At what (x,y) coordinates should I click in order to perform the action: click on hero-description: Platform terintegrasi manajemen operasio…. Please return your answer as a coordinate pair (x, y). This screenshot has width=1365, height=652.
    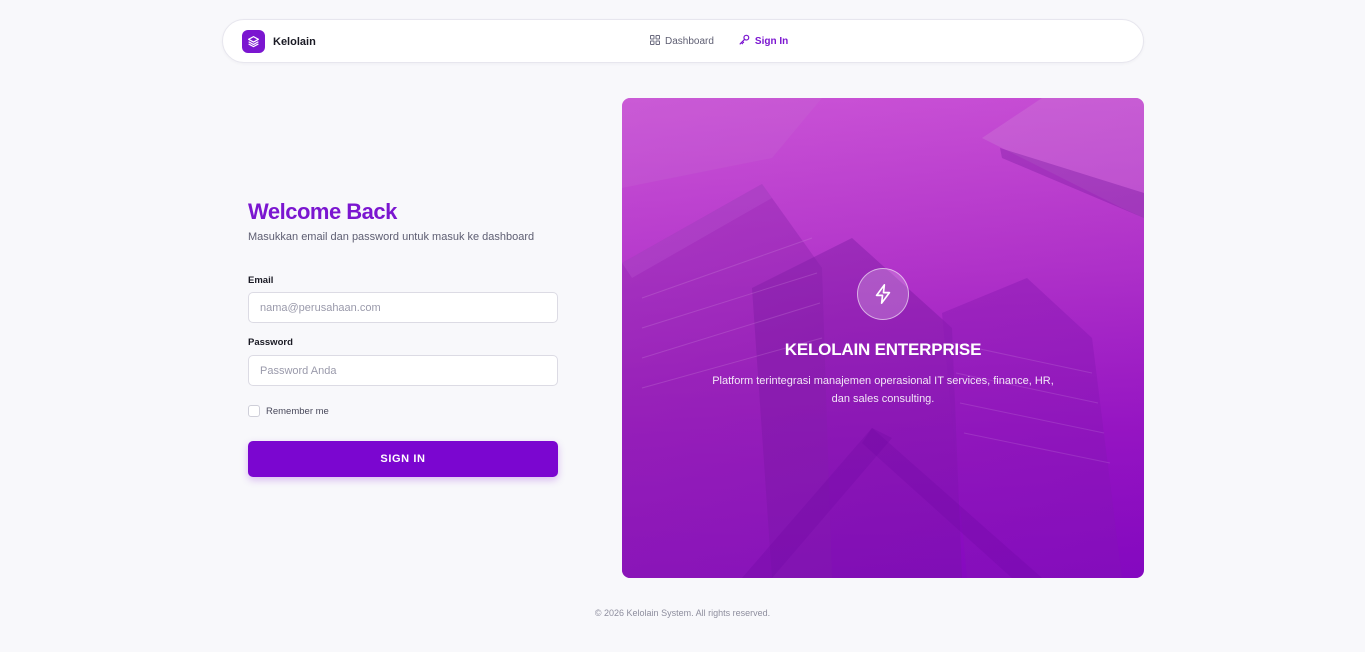
    Looking at the image, I should click on (883, 390).